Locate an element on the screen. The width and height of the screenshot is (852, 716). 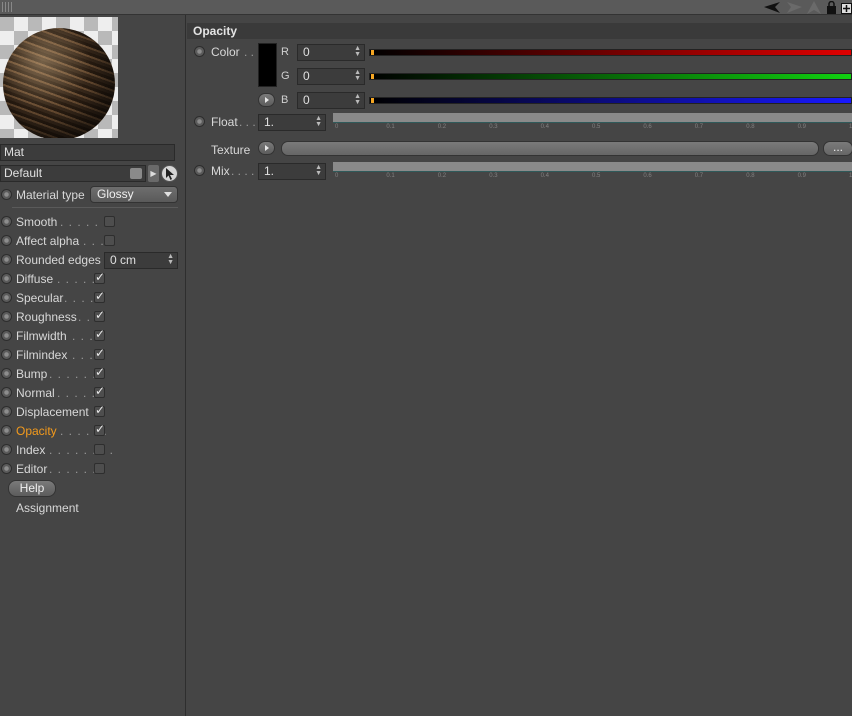
channel-row-rounded-edges: Rounded edges 0 cm ▲ ▼ is located at coordinates (93, 259).